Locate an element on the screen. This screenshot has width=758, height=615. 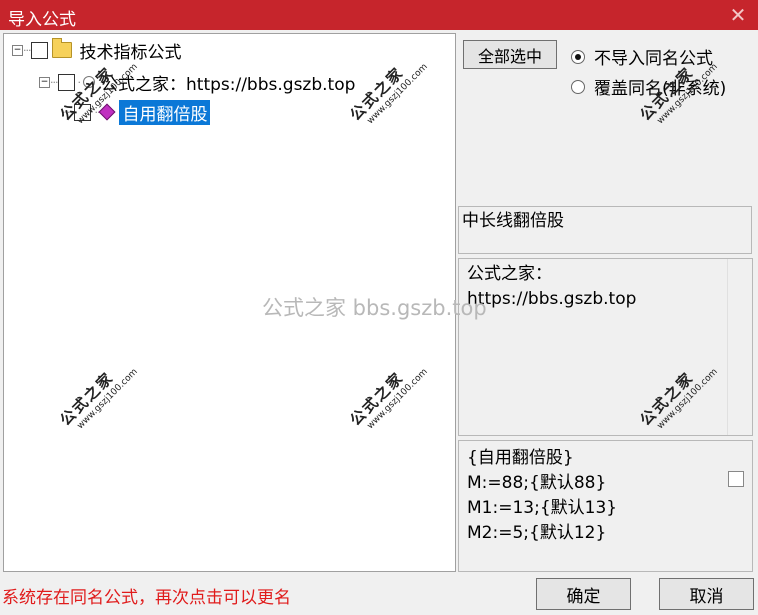
tree-label-source: 公式之家：https://bbs.gszb.top is located at coordinates (228, 84).